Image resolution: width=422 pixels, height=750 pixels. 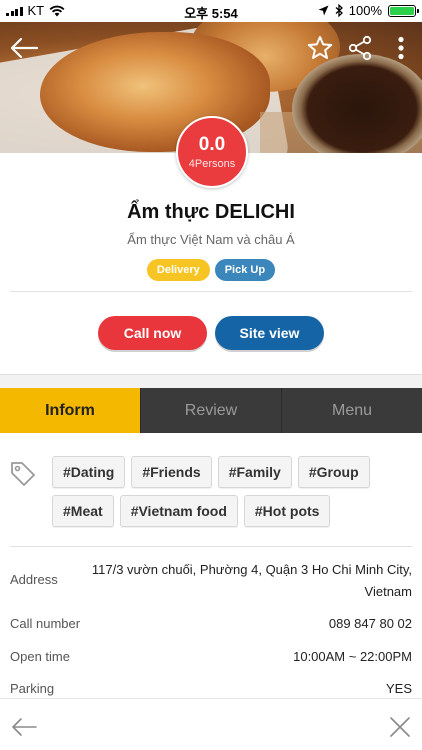 What do you see at coordinates (178, 270) in the screenshot?
I see `delivery-badge: Delivery` at bounding box center [178, 270].